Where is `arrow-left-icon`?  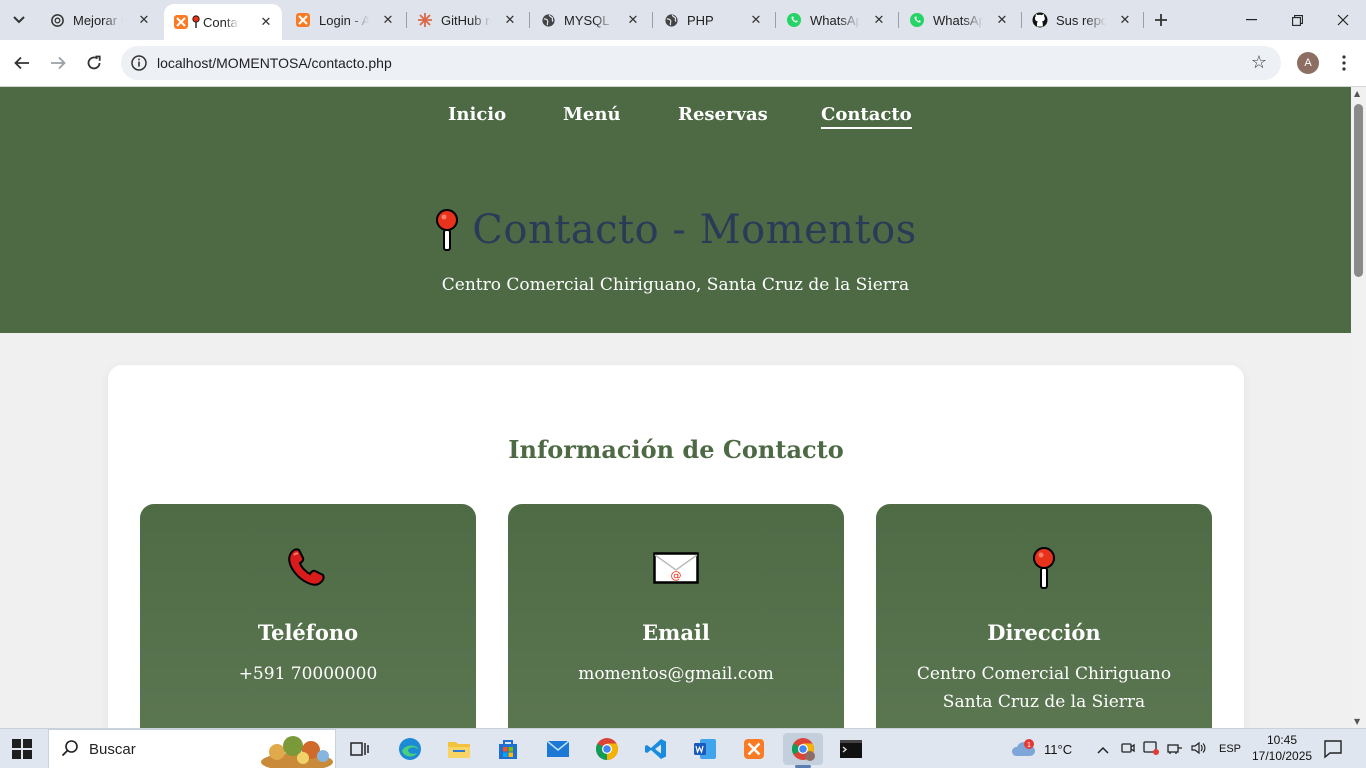
arrow-left-icon is located at coordinates (21, 63).